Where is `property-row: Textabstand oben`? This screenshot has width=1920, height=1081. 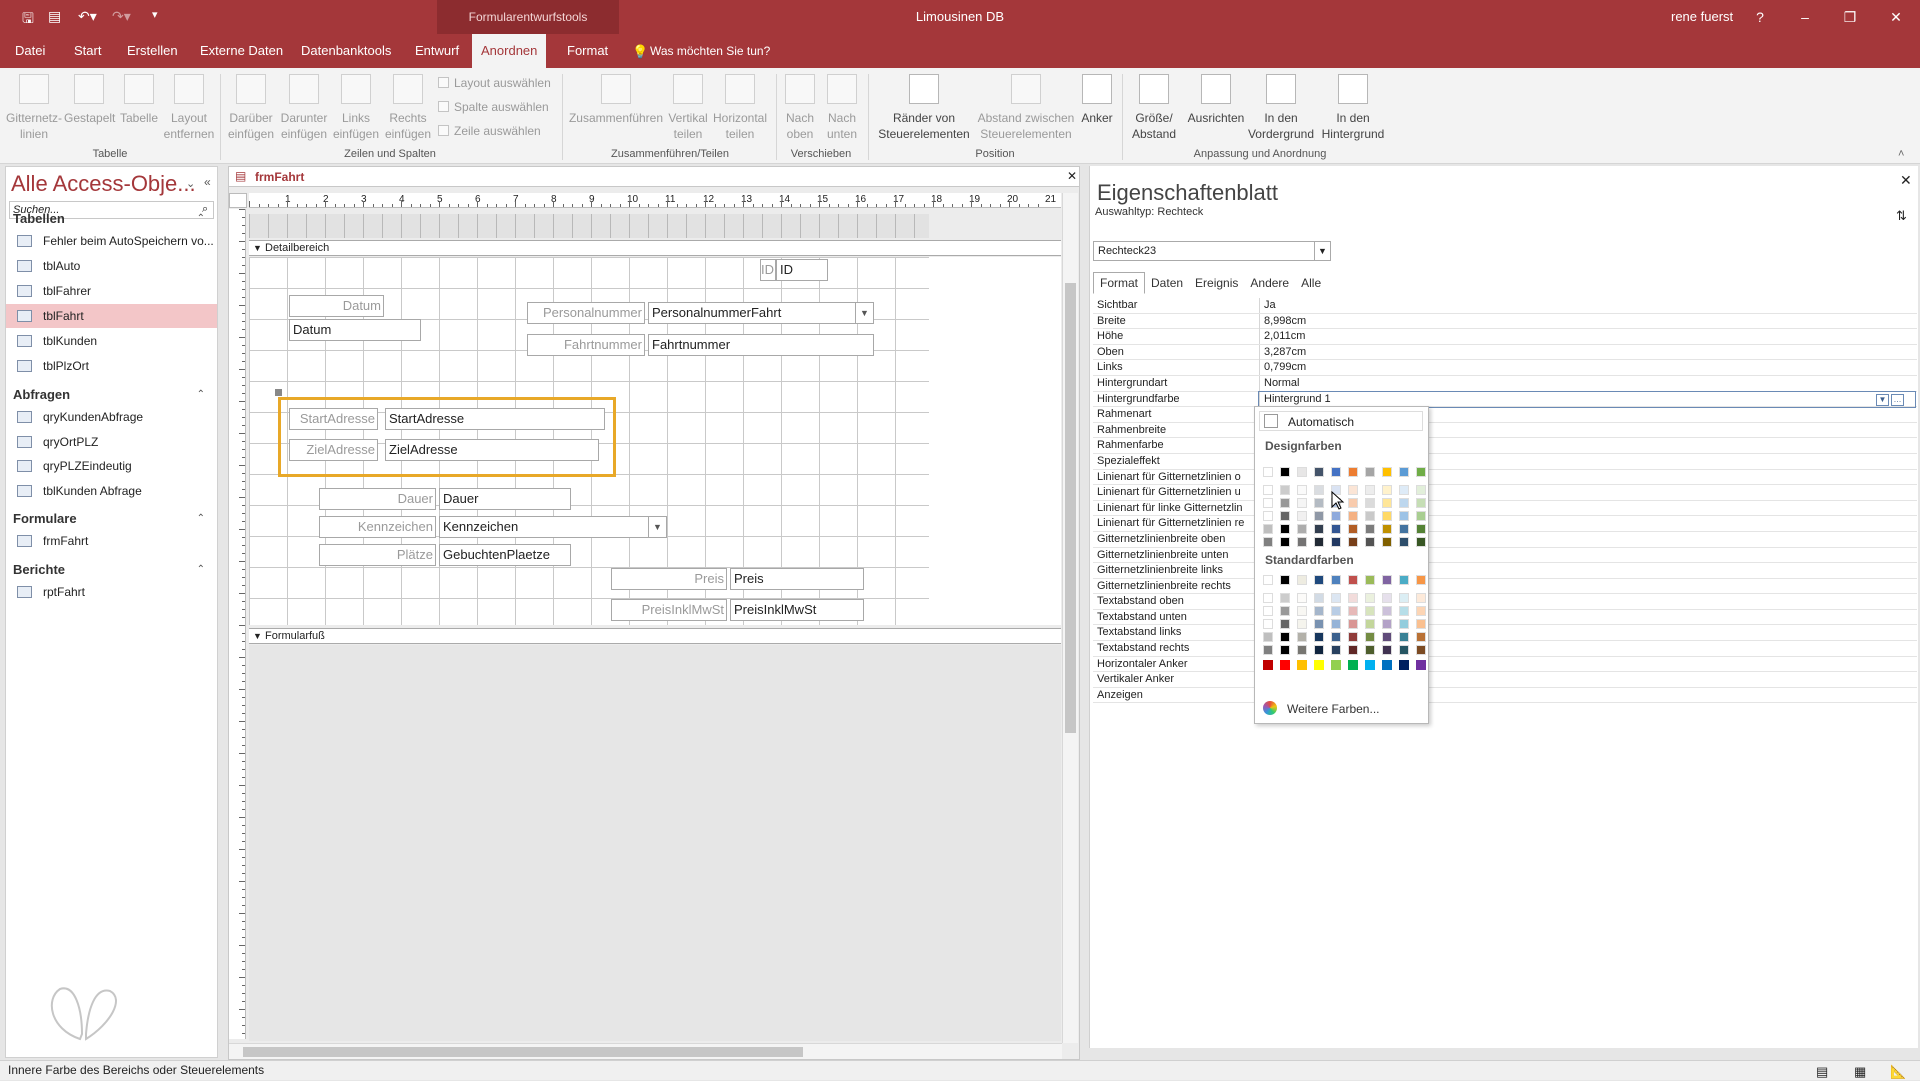
property-row: Textabstand oben is located at coordinates (1505, 602).